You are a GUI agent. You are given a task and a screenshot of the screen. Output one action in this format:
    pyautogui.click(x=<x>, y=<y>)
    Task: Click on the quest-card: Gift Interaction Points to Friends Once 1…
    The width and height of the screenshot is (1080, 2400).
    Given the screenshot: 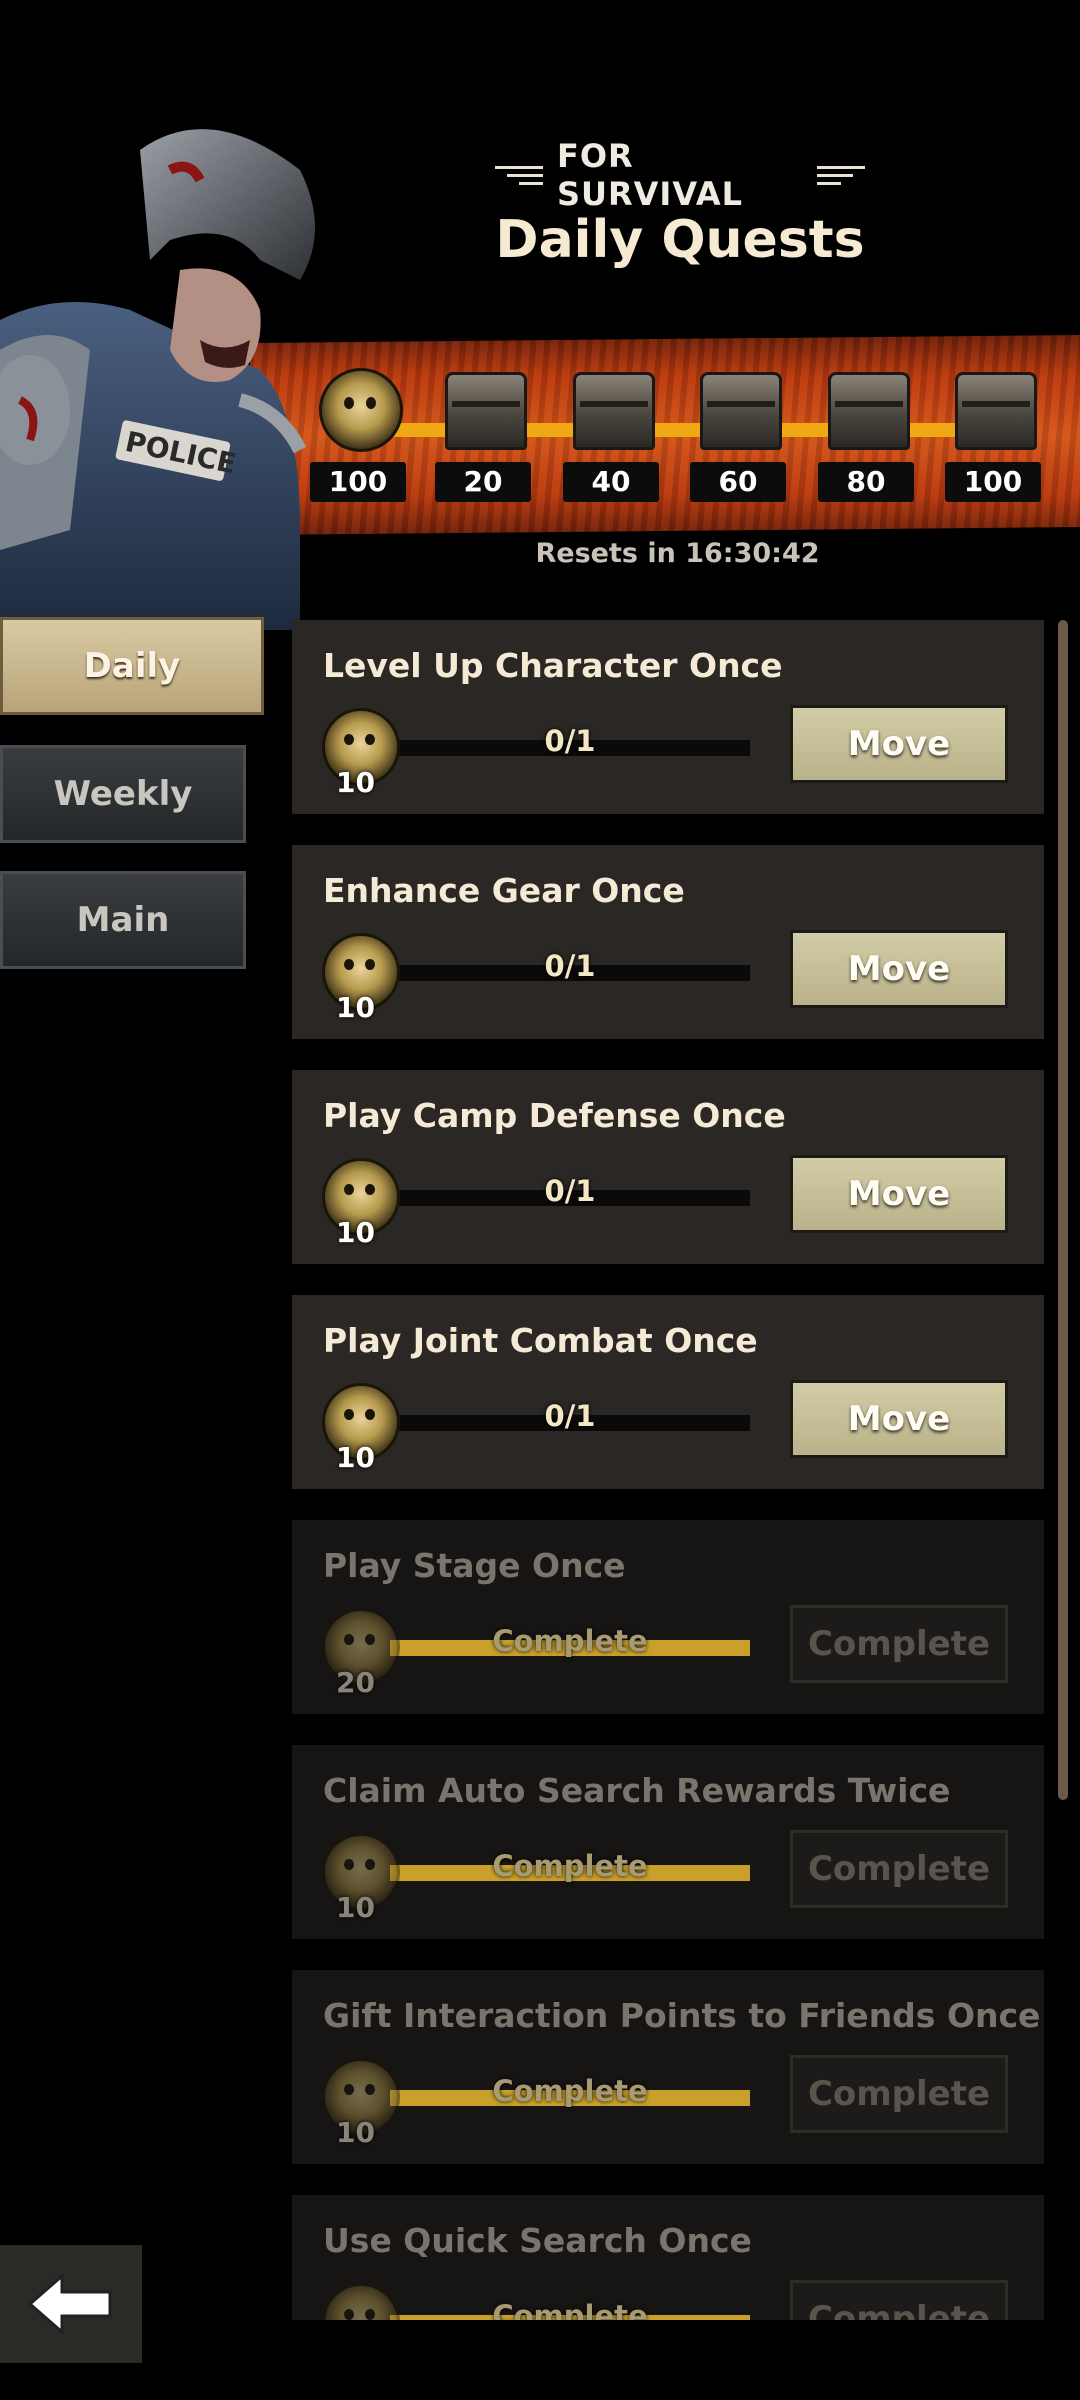 What is the action you would take?
    pyautogui.click(x=668, y=2067)
    